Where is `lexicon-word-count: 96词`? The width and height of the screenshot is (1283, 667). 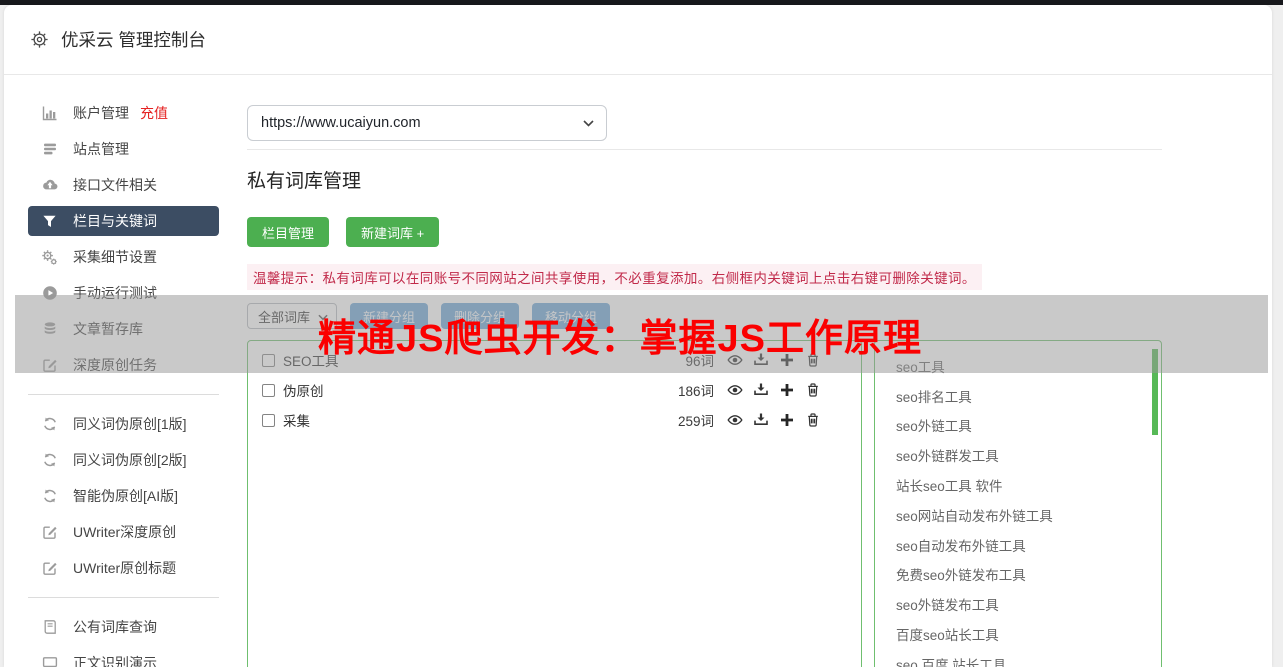 lexicon-word-count: 96词 is located at coordinates (699, 361).